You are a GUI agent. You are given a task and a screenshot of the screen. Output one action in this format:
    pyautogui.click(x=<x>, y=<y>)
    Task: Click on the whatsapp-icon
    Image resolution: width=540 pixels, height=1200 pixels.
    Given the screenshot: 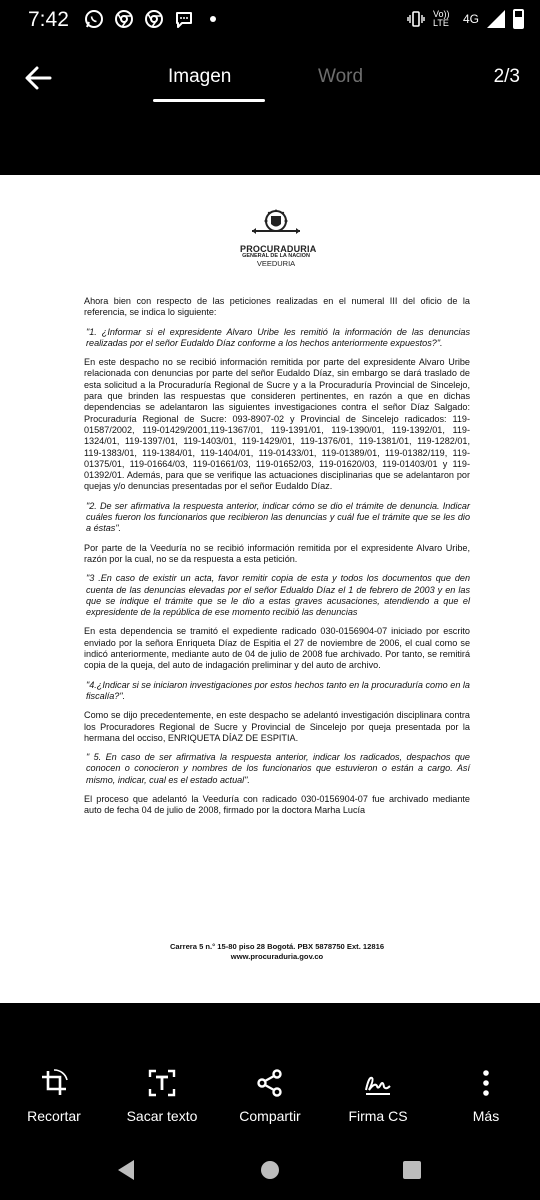 What is the action you would take?
    pyautogui.click(x=94, y=19)
    